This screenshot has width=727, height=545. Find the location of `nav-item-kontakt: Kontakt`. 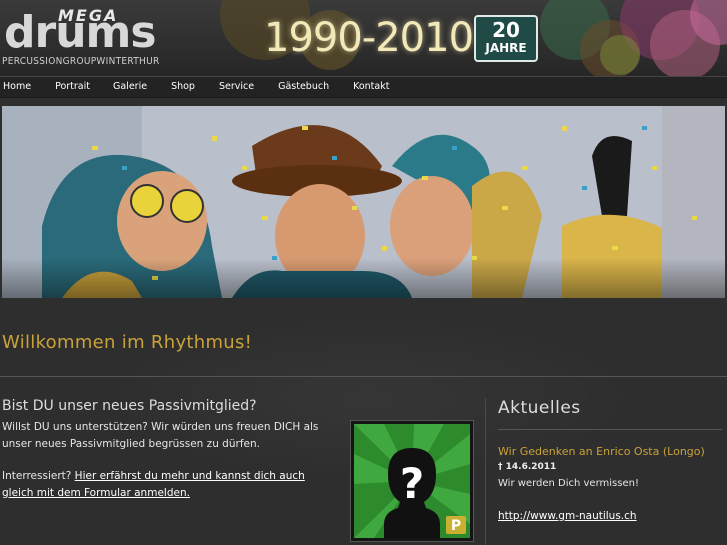

nav-item-kontakt: Kontakt is located at coordinates (371, 87).